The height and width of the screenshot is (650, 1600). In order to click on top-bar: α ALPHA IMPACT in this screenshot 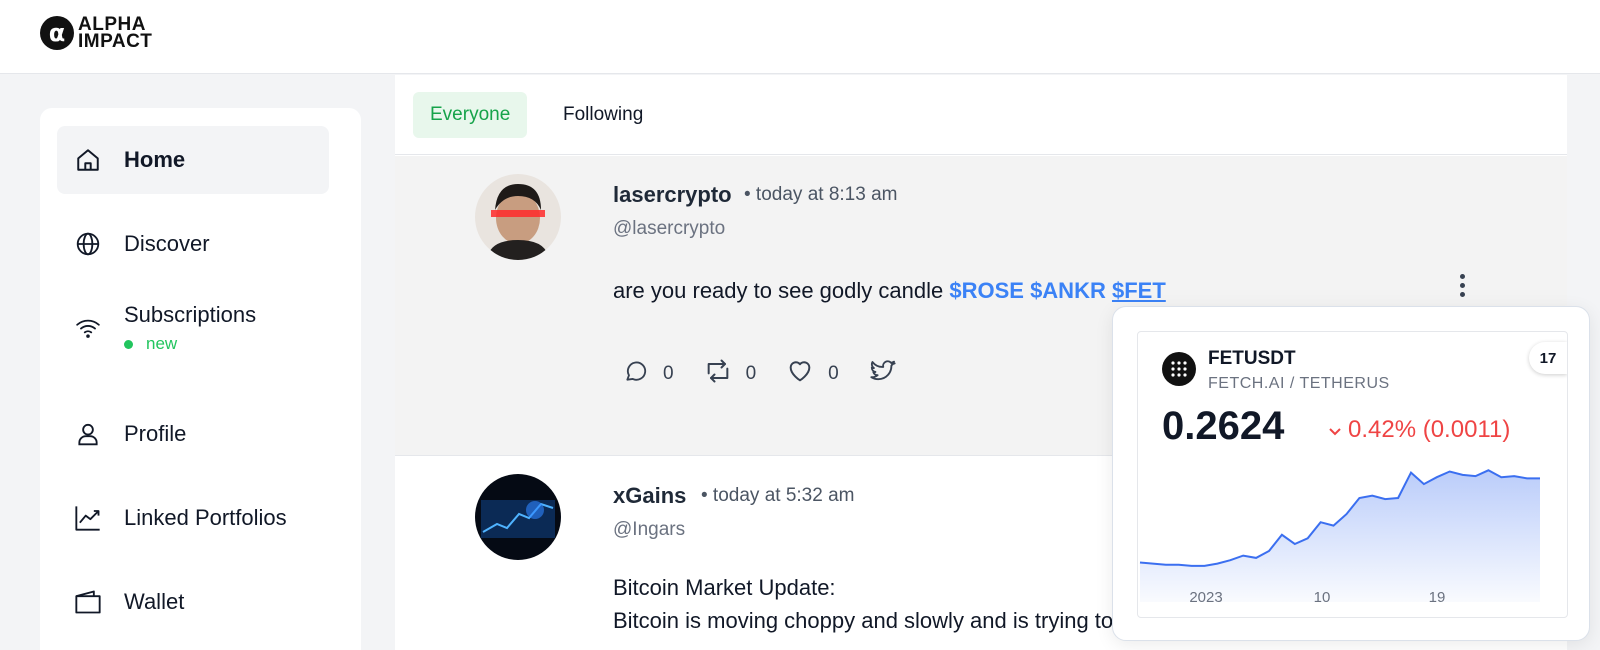, I will do `click(800, 37)`.